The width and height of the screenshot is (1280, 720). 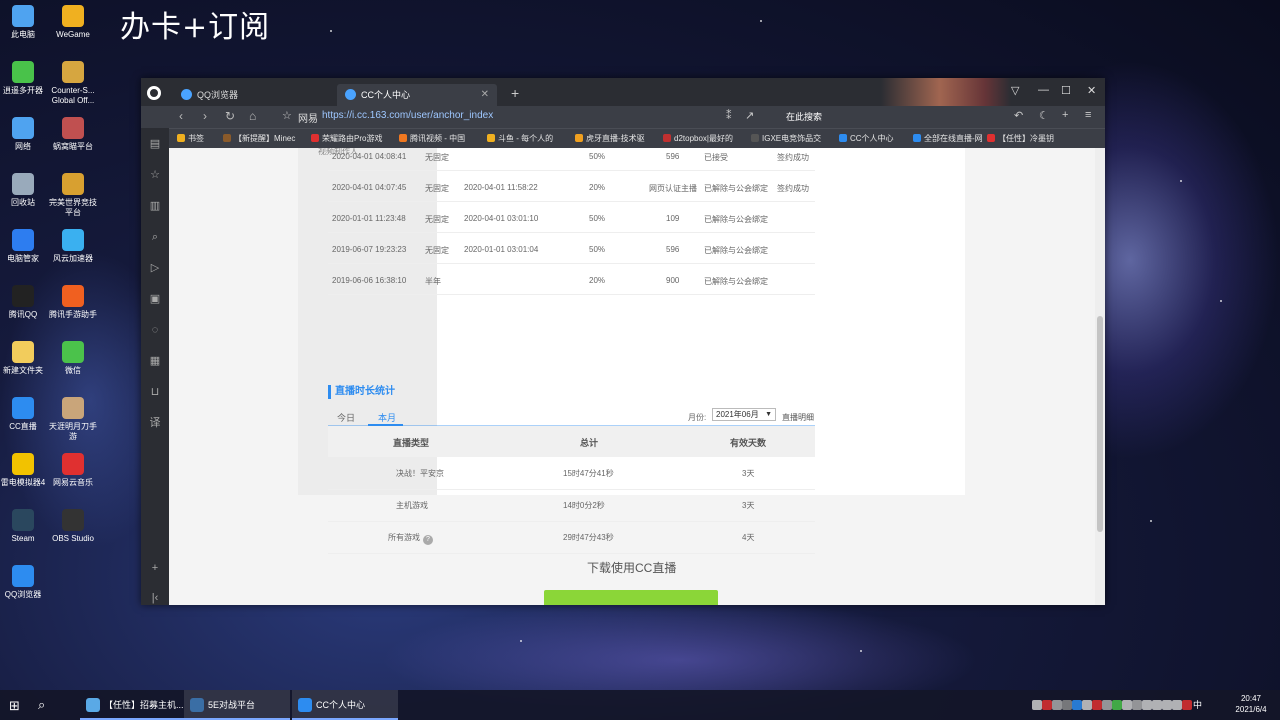 I want to click on desktop-icon: CC直播, so click(x=24, y=414).